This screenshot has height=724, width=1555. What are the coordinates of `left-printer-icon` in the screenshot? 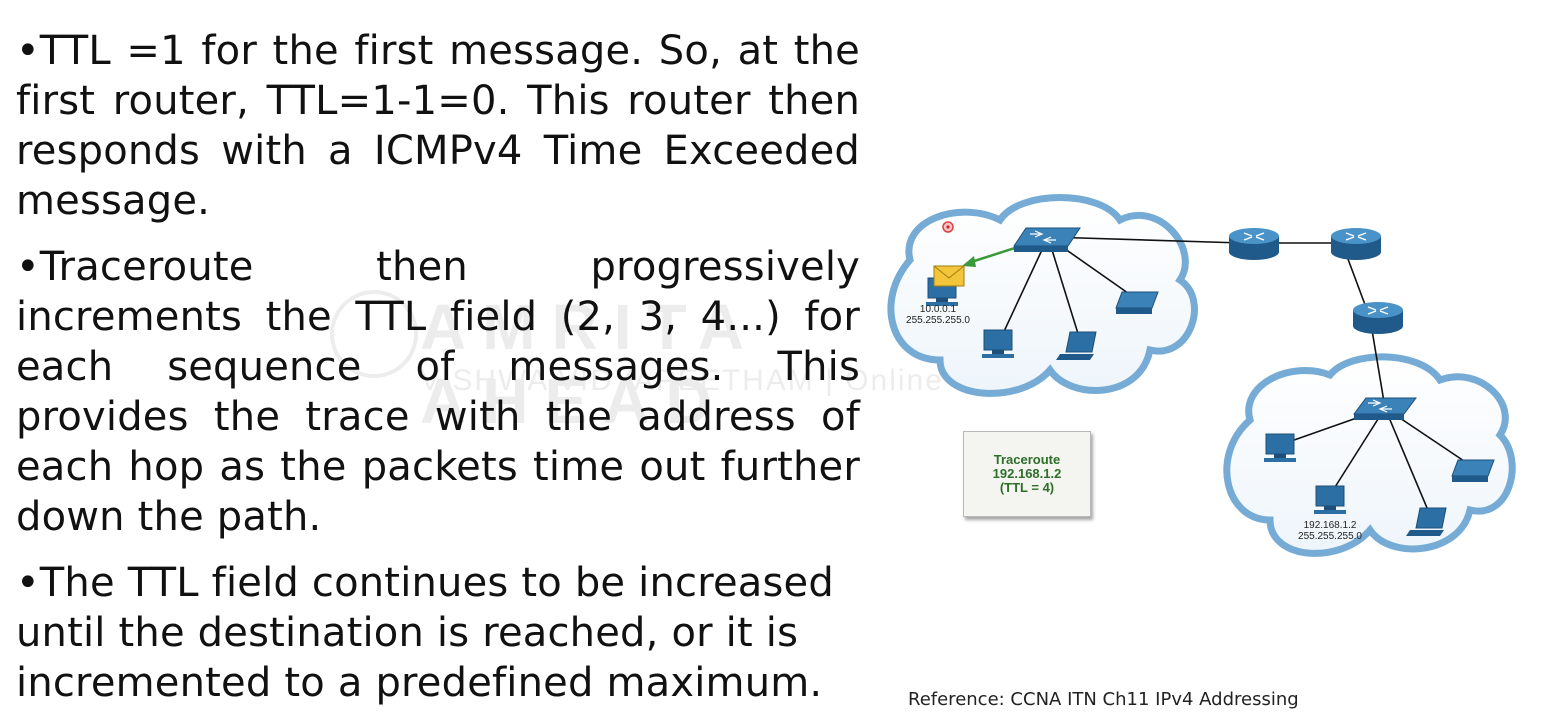 It's located at (1137, 302).